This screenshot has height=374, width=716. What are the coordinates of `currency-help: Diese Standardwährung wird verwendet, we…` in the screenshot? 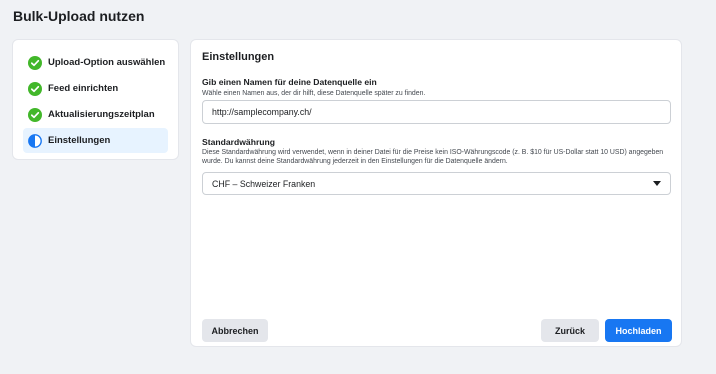 It's located at (433, 157).